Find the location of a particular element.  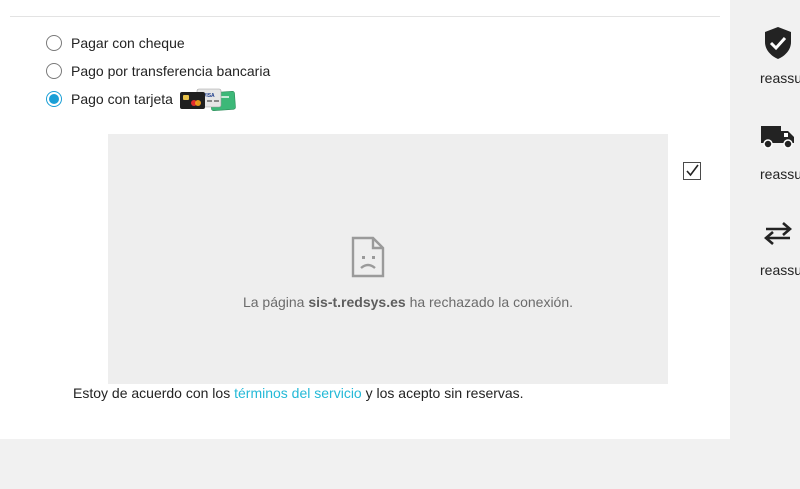

radio-cheque is located at coordinates (54, 43).